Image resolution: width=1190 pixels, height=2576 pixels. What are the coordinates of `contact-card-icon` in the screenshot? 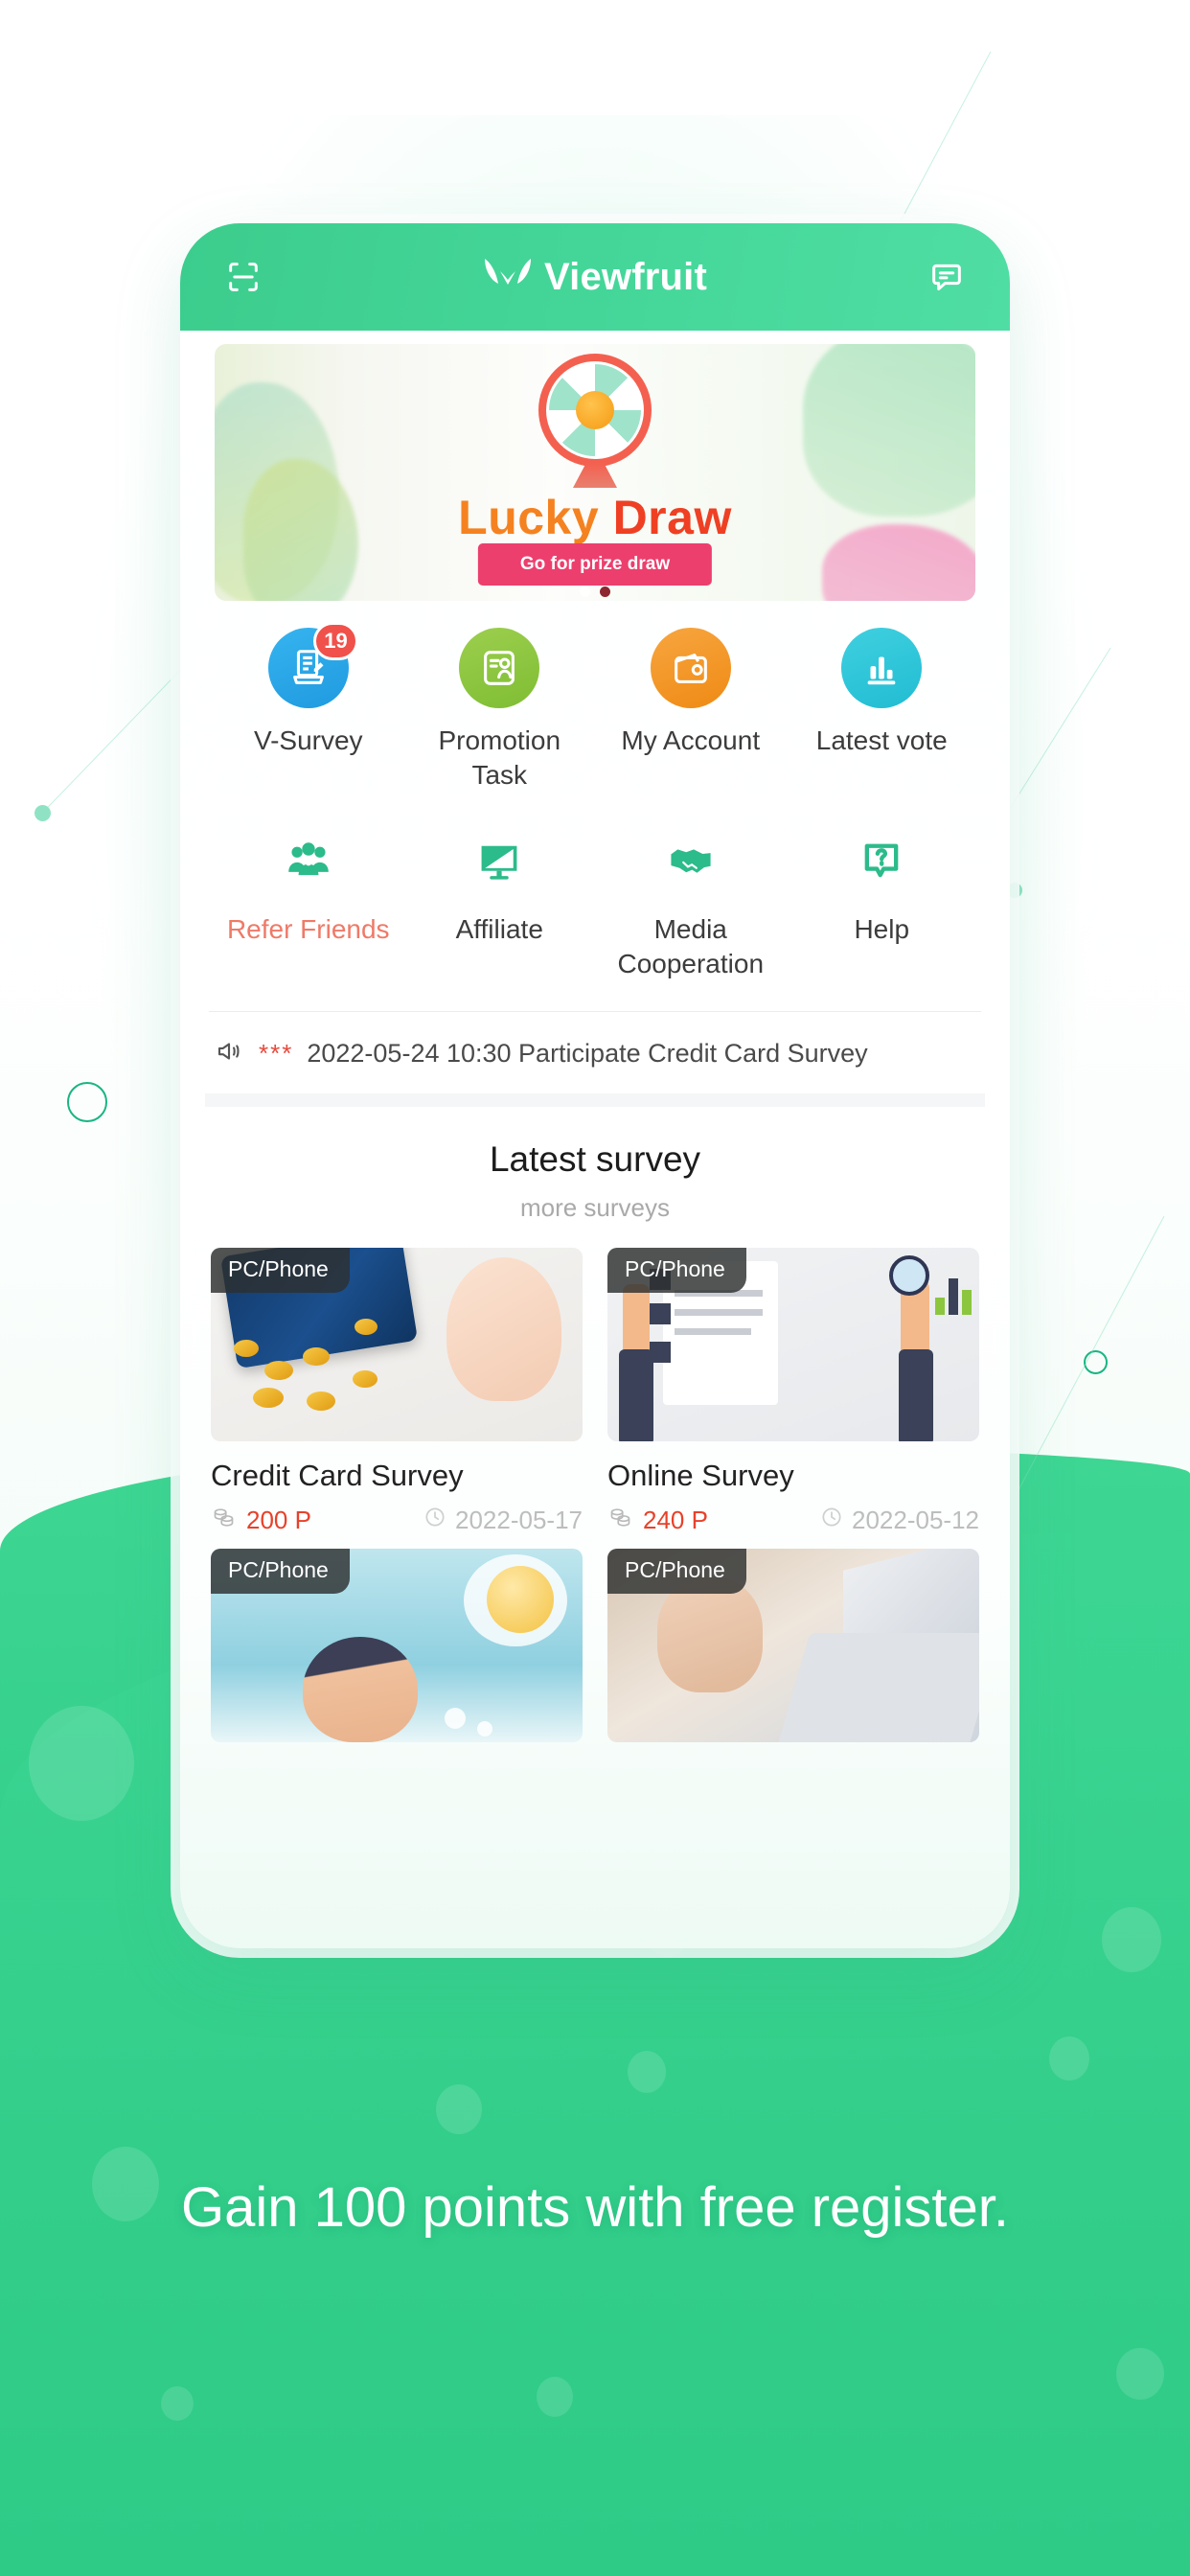 It's located at (500, 668).